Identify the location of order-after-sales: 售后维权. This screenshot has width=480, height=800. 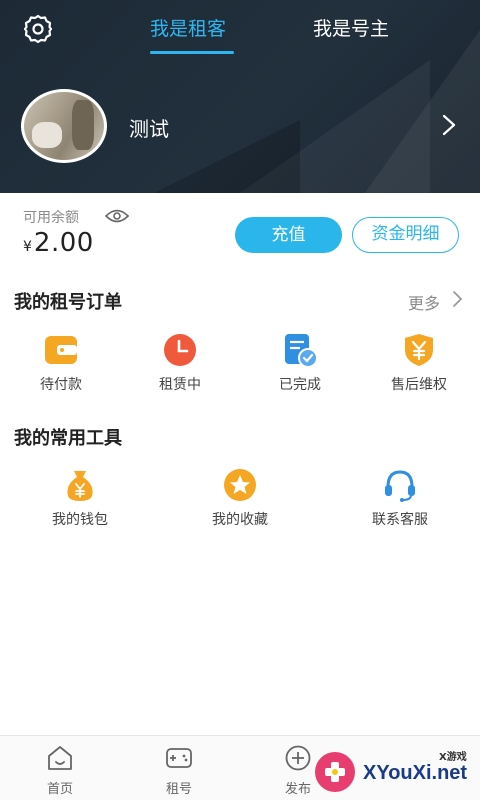
(419, 363).